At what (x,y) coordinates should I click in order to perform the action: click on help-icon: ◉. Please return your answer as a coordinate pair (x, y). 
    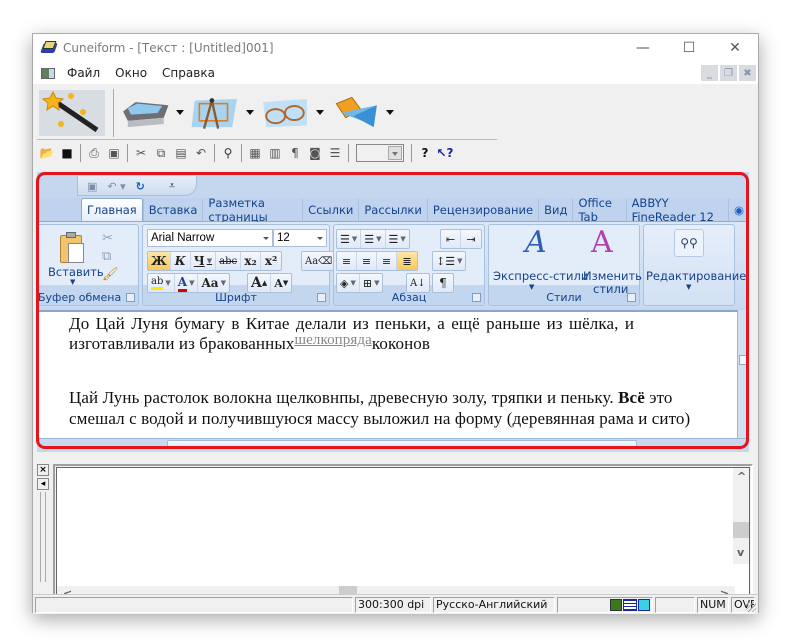
    Looking at the image, I should click on (738, 210).